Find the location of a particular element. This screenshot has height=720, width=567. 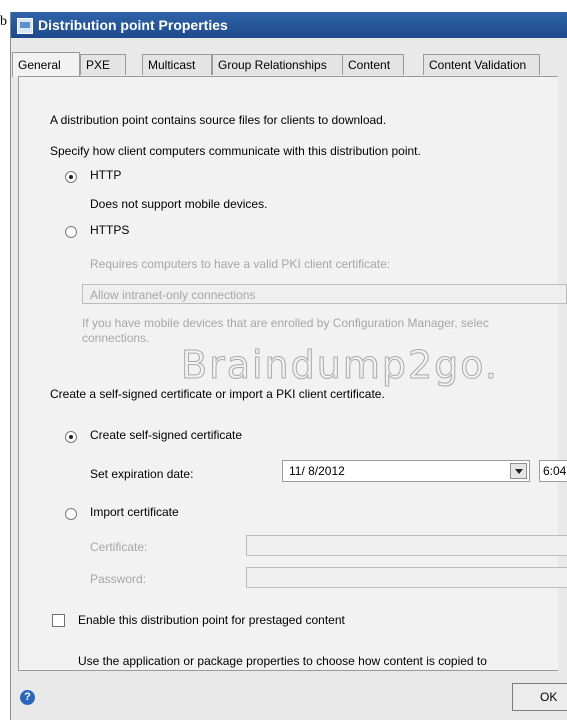

tab-content-validation: Content Validation is located at coordinates (481, 64).